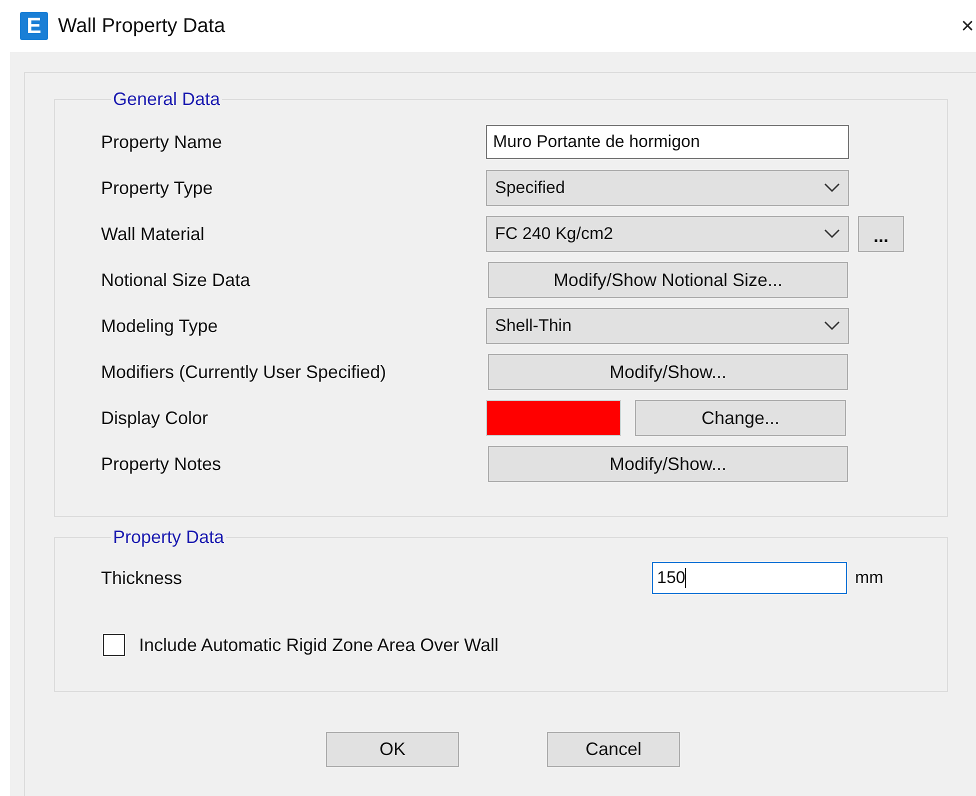  What do you see at coordinates (176, 280) in the screenshot?
I see `field-label: Notional Size Data` at bounding box center [176, 280].